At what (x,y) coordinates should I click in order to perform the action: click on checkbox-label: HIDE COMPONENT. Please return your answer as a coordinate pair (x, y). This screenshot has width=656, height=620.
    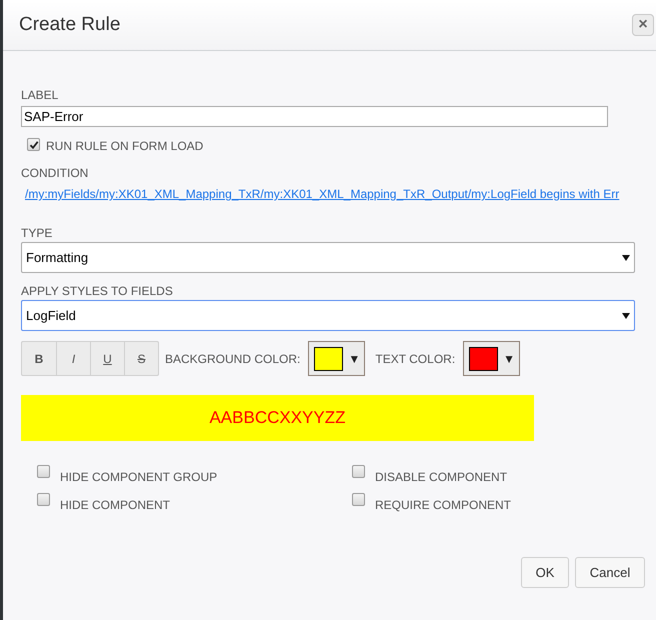
    Looking at the image, I should click on (115, 505).